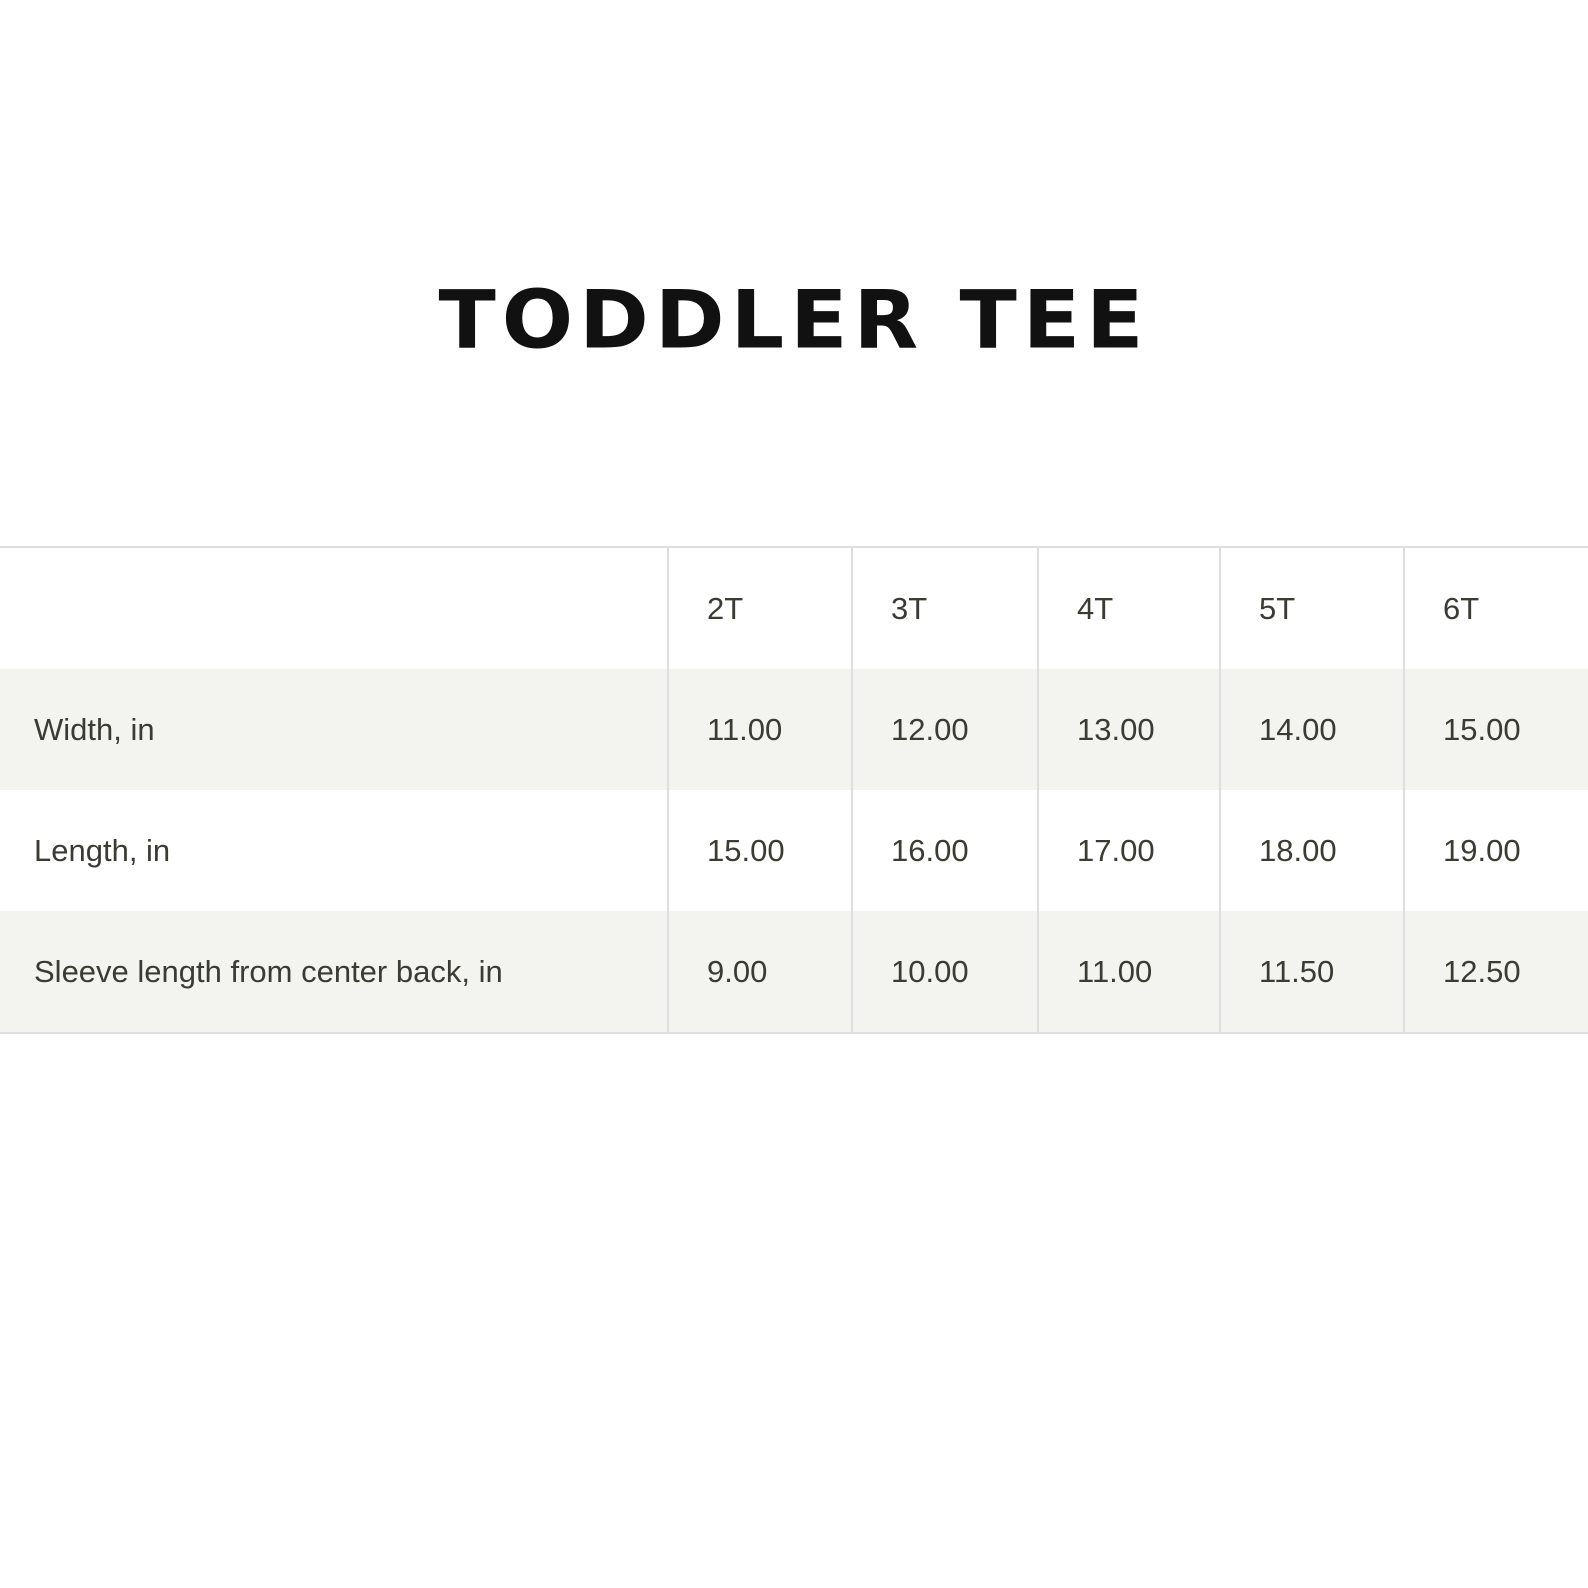  Describe the element at coordinates (334, 729) in the screenshot. I see `row-label: Width, in` at that location.